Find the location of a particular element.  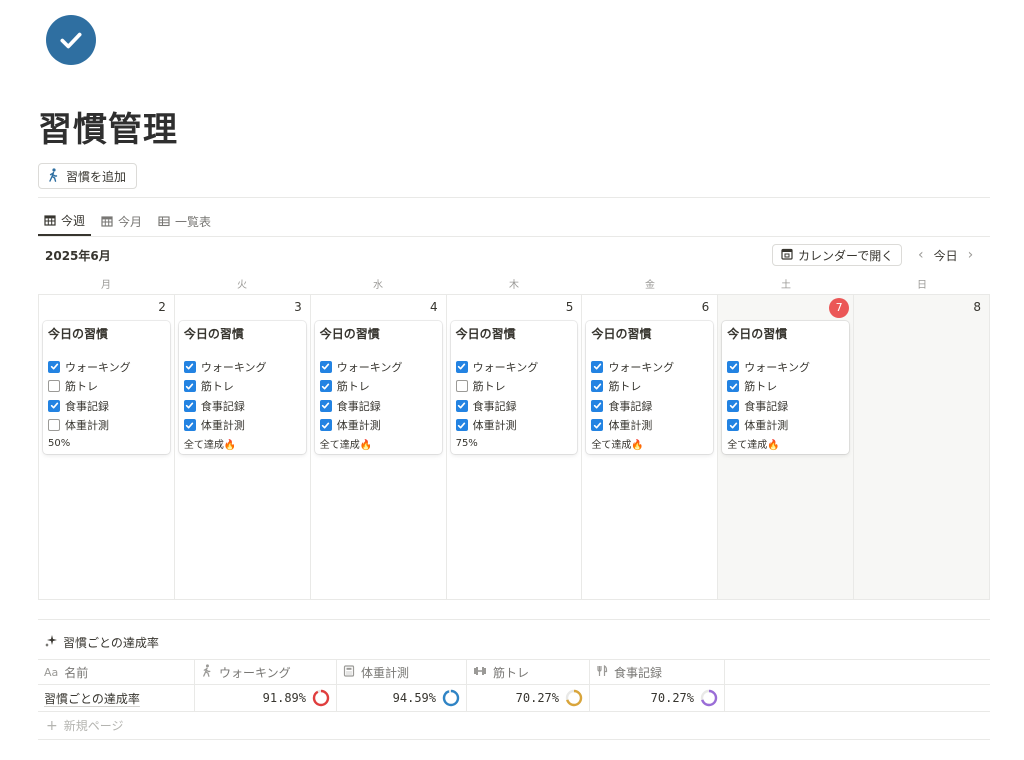

column-header-walking: ウォーキング is located at coordinates (266, 672).